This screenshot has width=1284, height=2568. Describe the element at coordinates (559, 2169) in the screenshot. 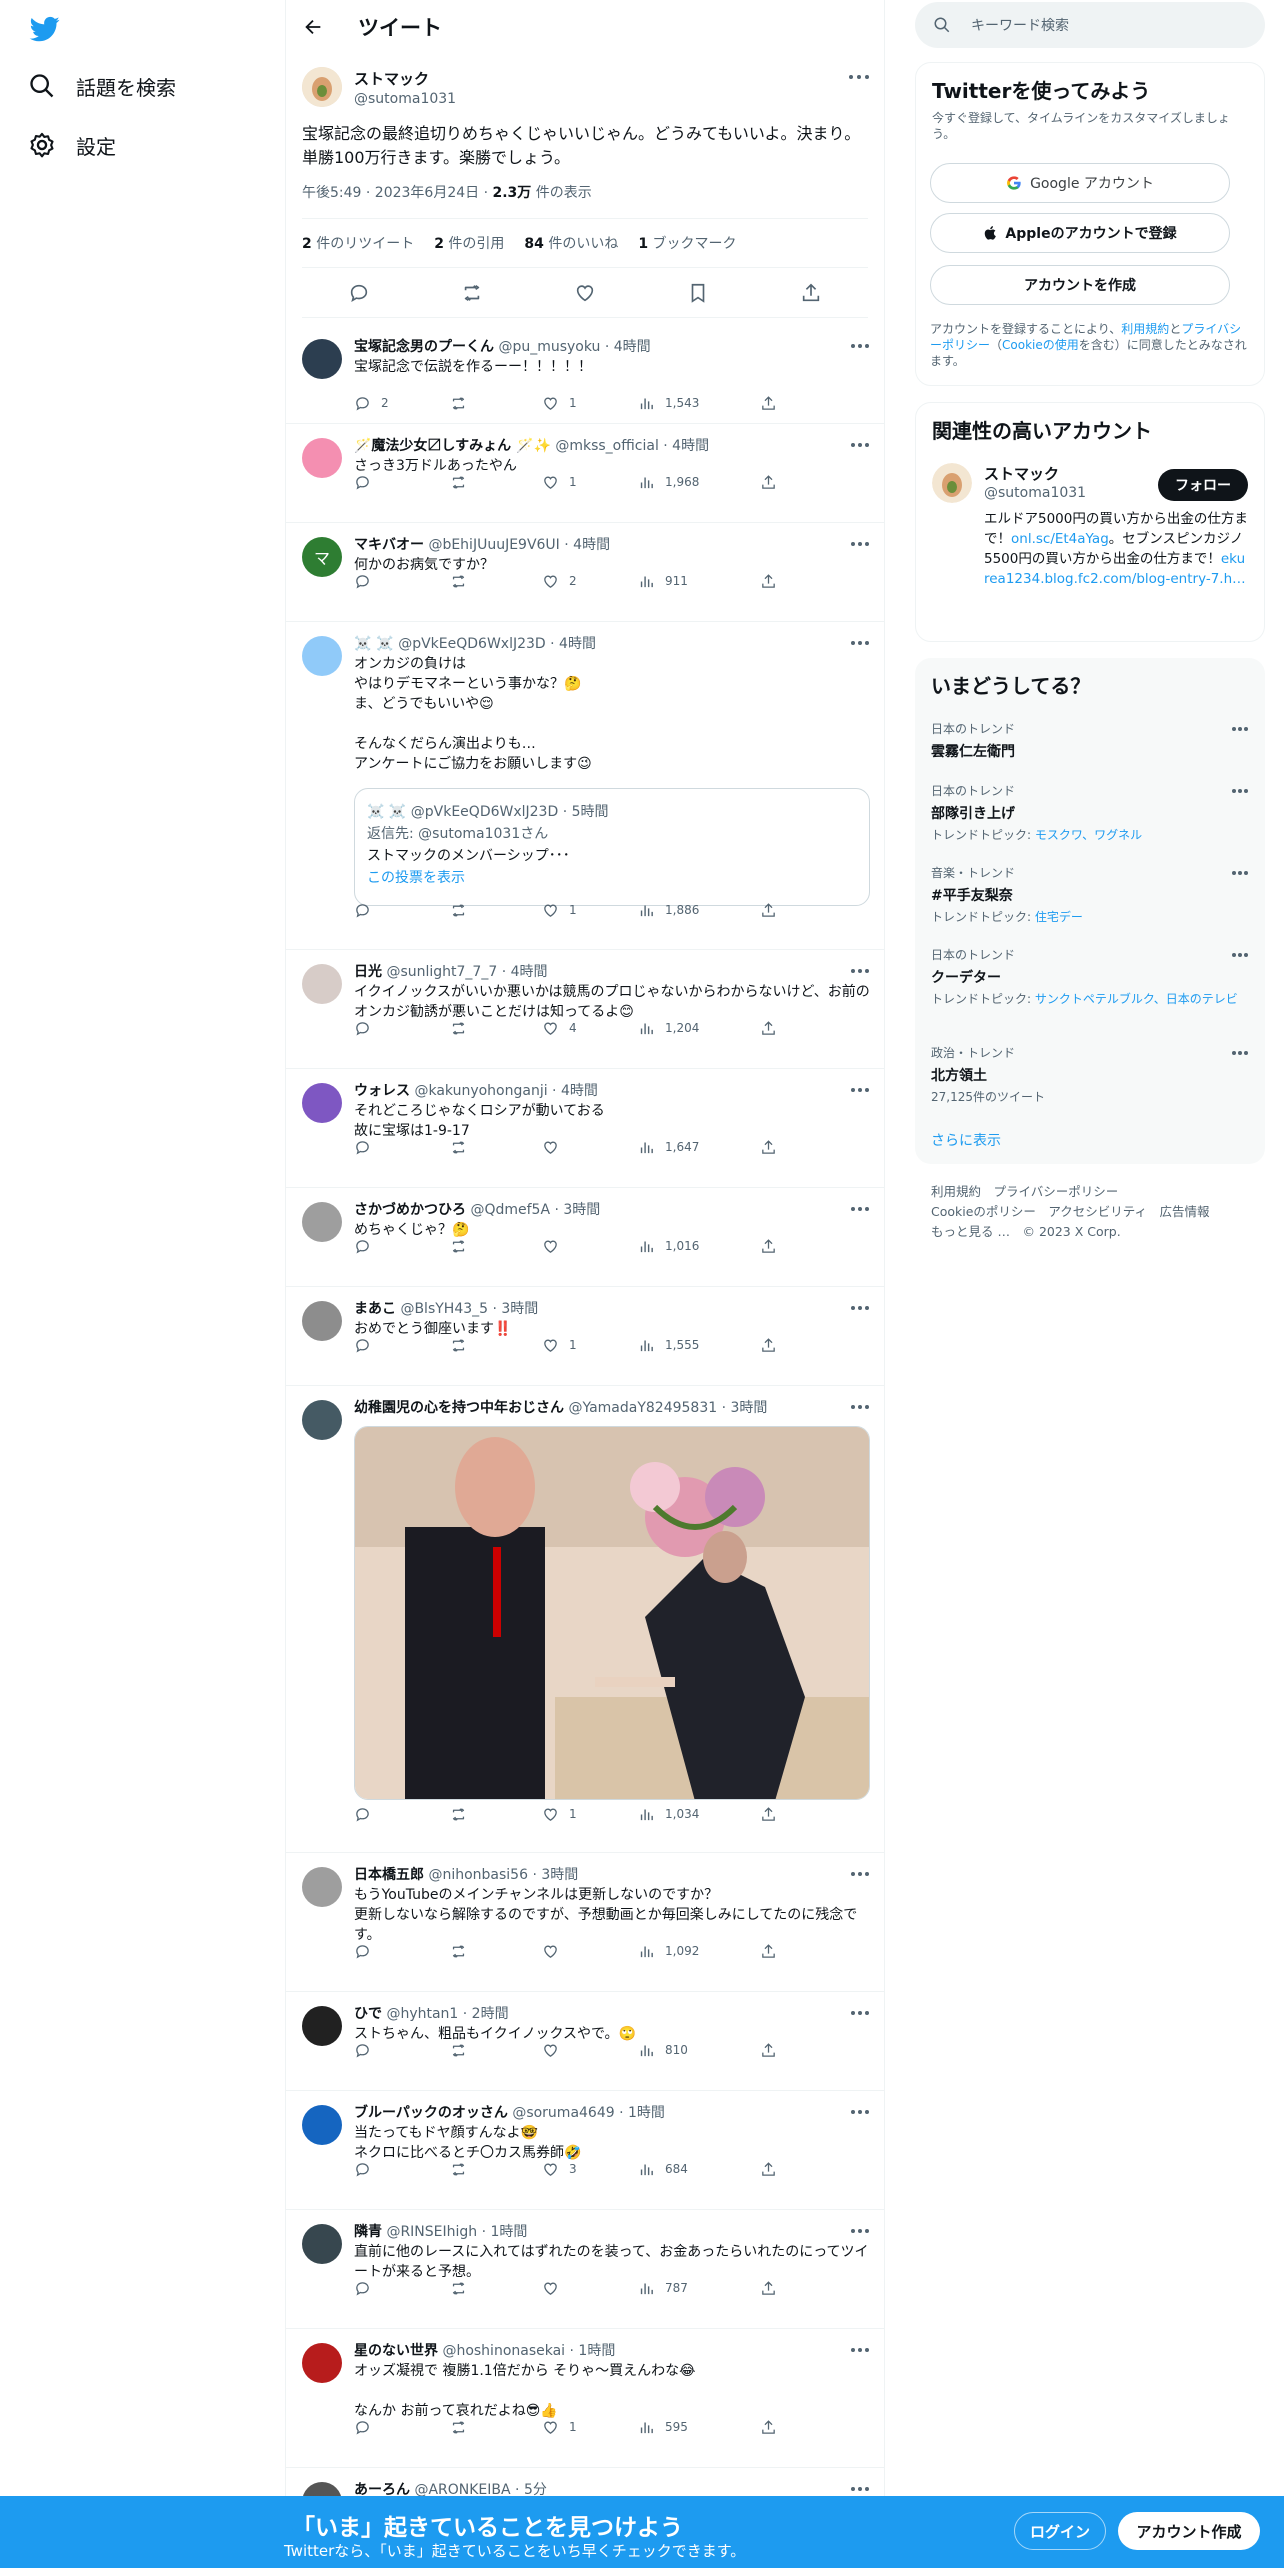

I see `like-action: 3` at that location.